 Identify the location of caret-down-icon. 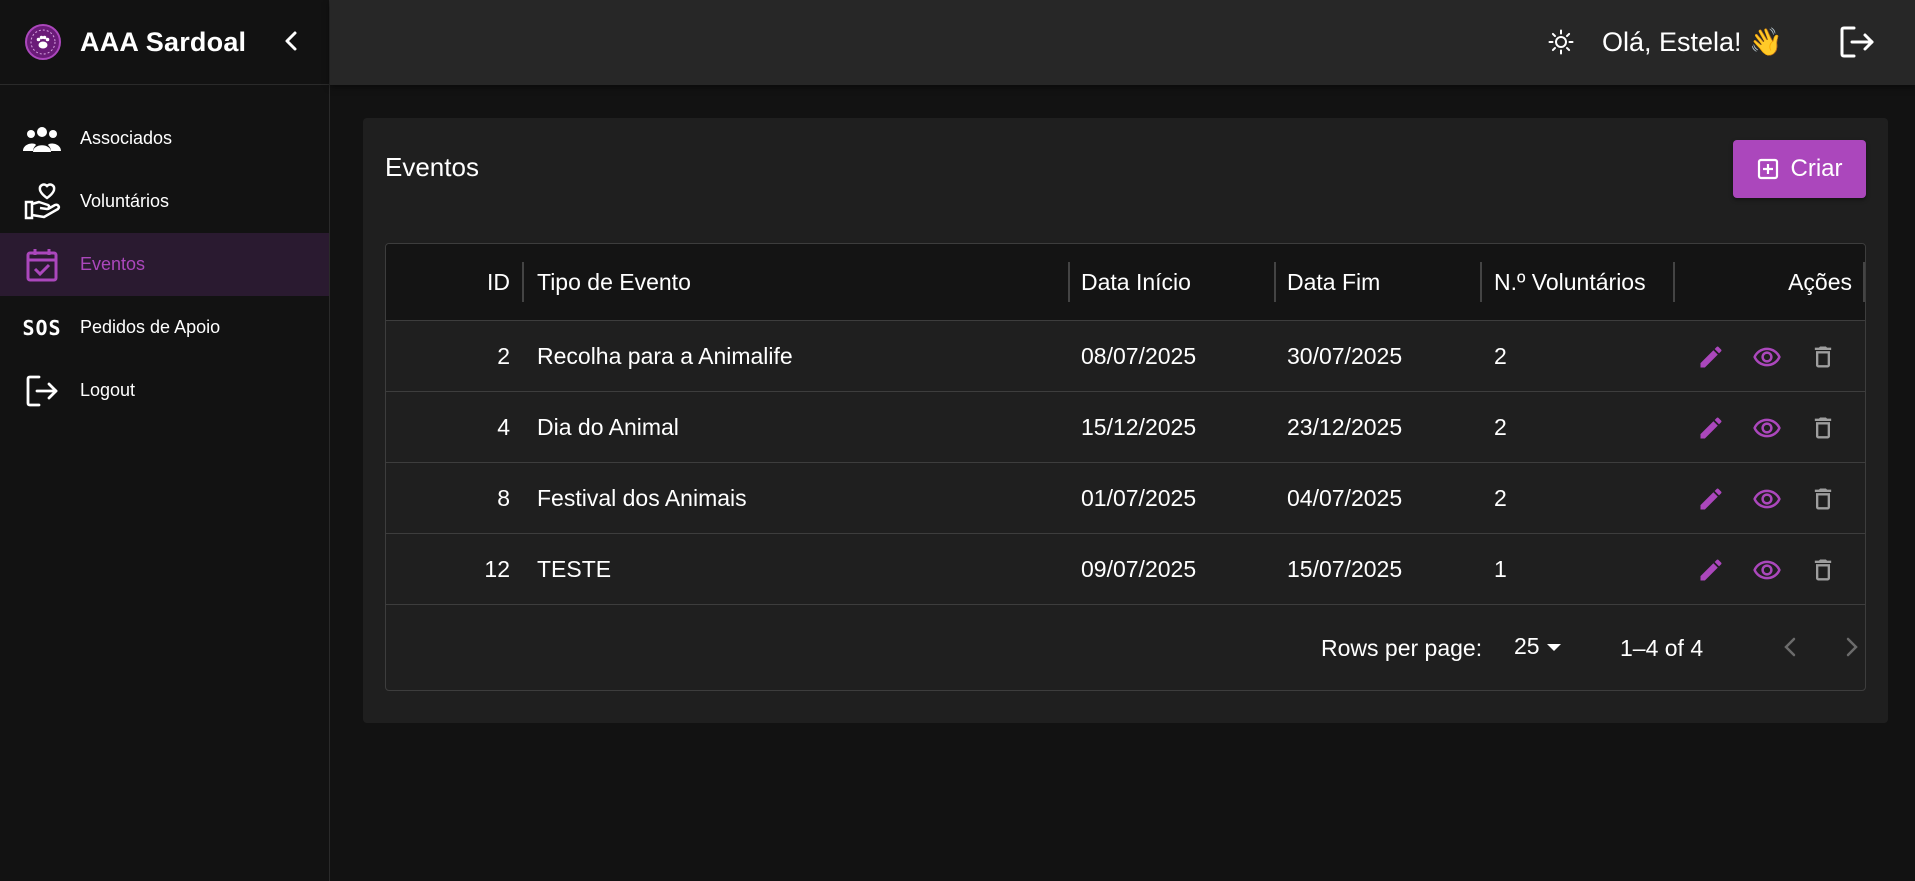
(1553, 647).